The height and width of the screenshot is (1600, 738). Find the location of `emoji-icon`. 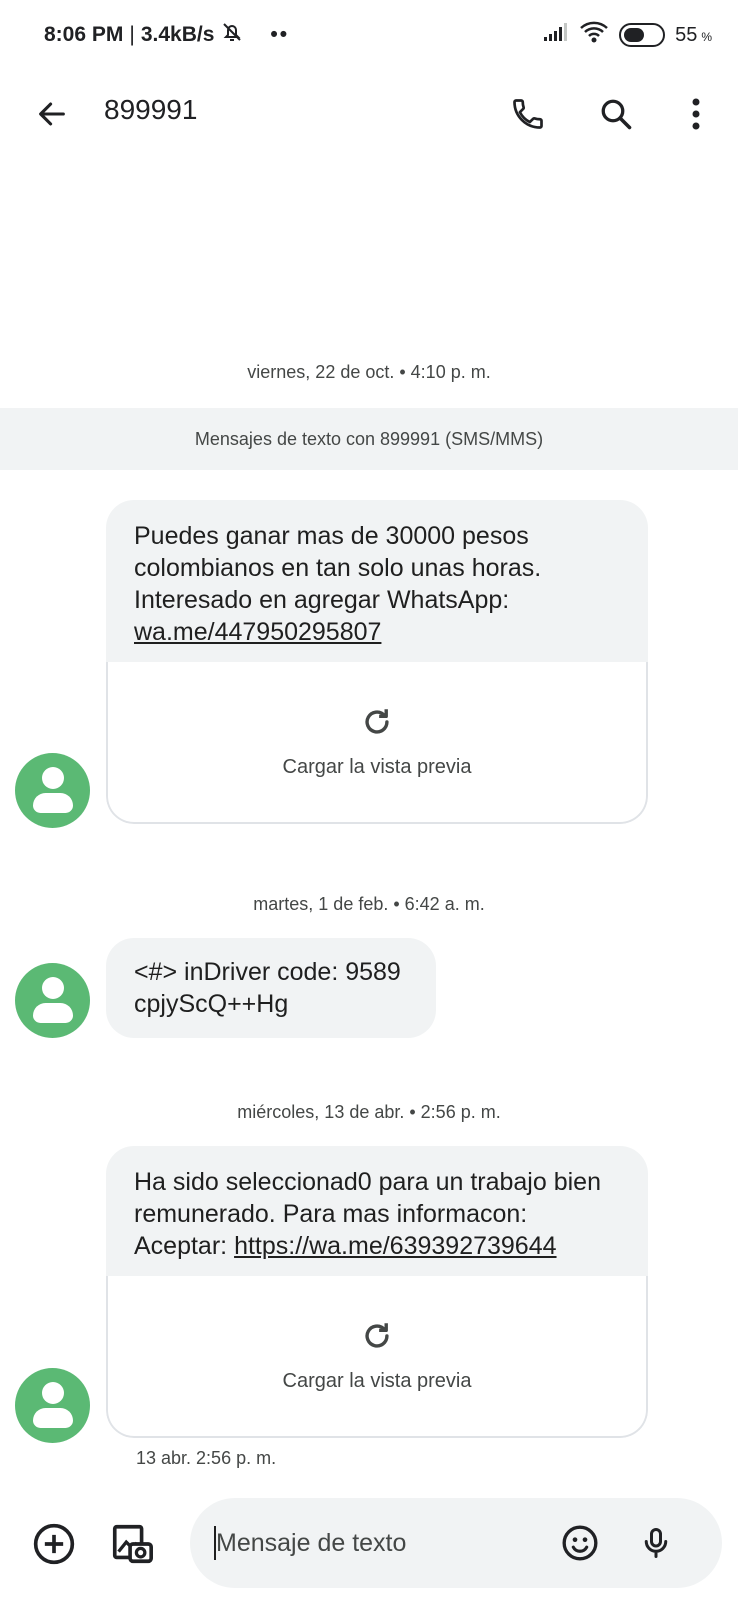

emoji-icon is located at coordinates (580, 1543).